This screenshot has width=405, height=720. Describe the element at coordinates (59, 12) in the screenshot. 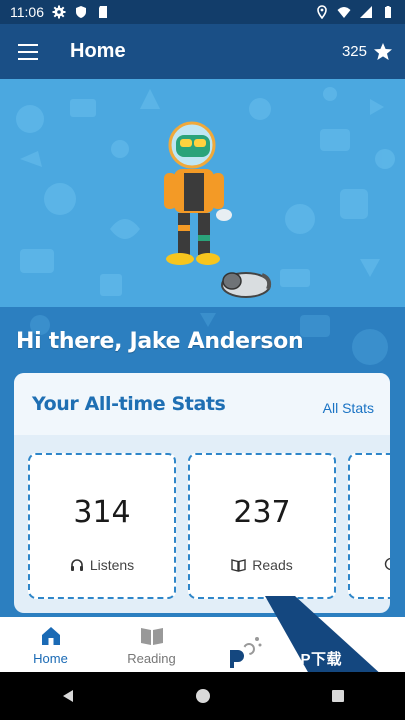

I see `settings-gear-icon` at that location.